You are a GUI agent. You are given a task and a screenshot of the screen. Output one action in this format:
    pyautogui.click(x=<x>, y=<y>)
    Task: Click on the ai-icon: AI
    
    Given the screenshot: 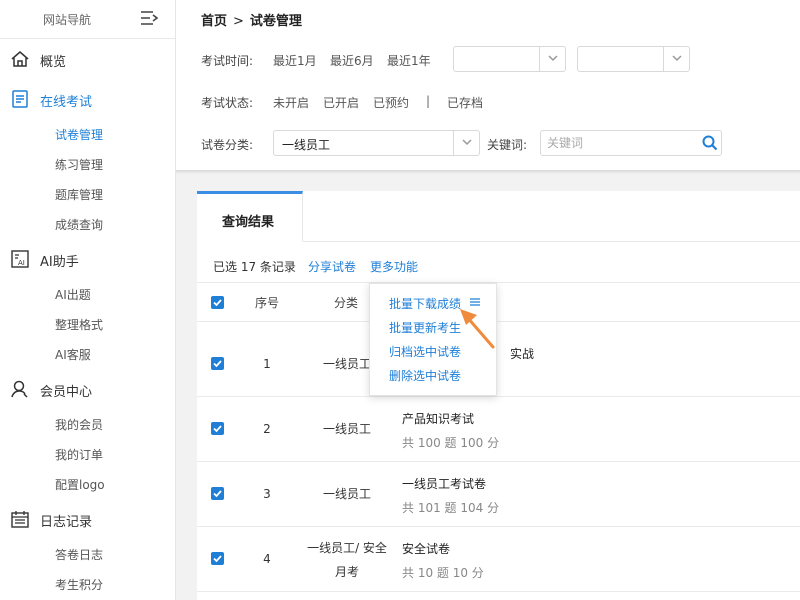 What is the action you would take?
    pyautogui.click(x=20, y=259)
    